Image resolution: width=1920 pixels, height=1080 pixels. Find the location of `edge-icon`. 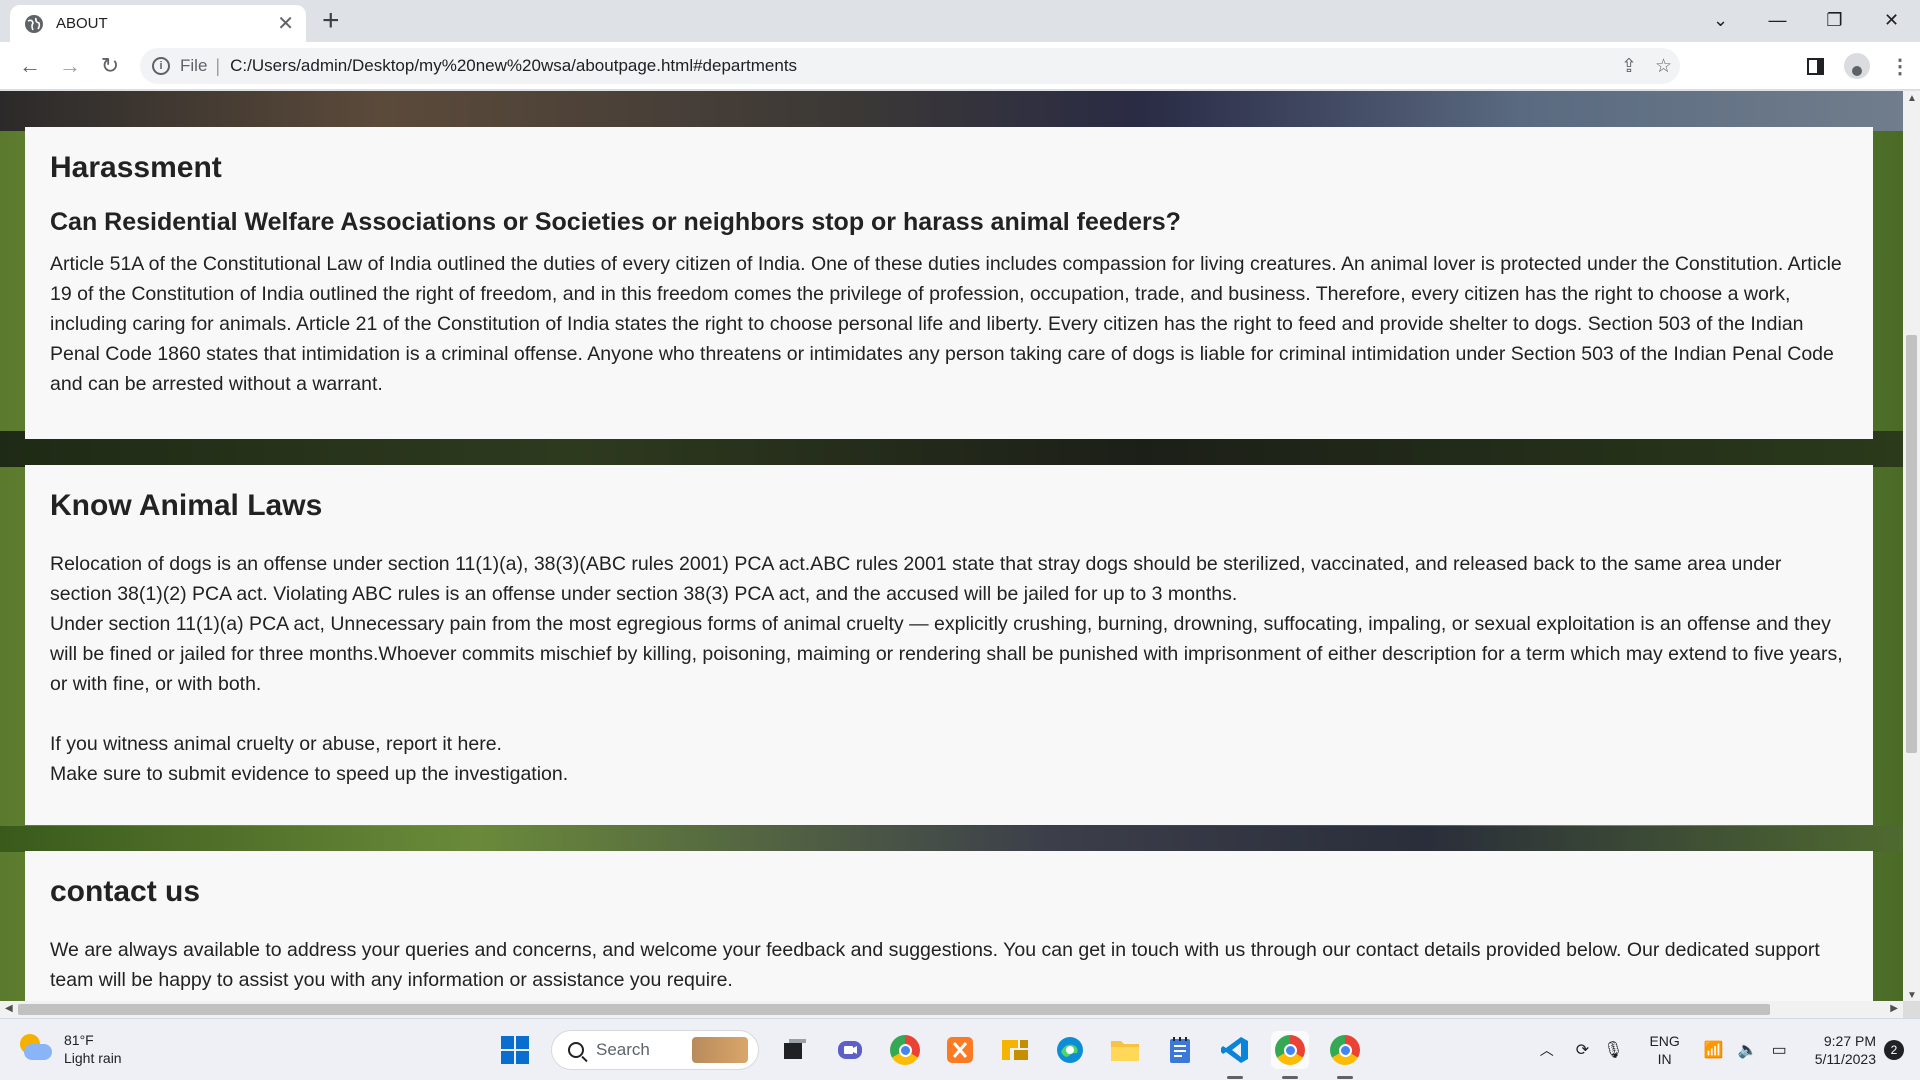

edge-icon is located at coordinates (1070, 1050).